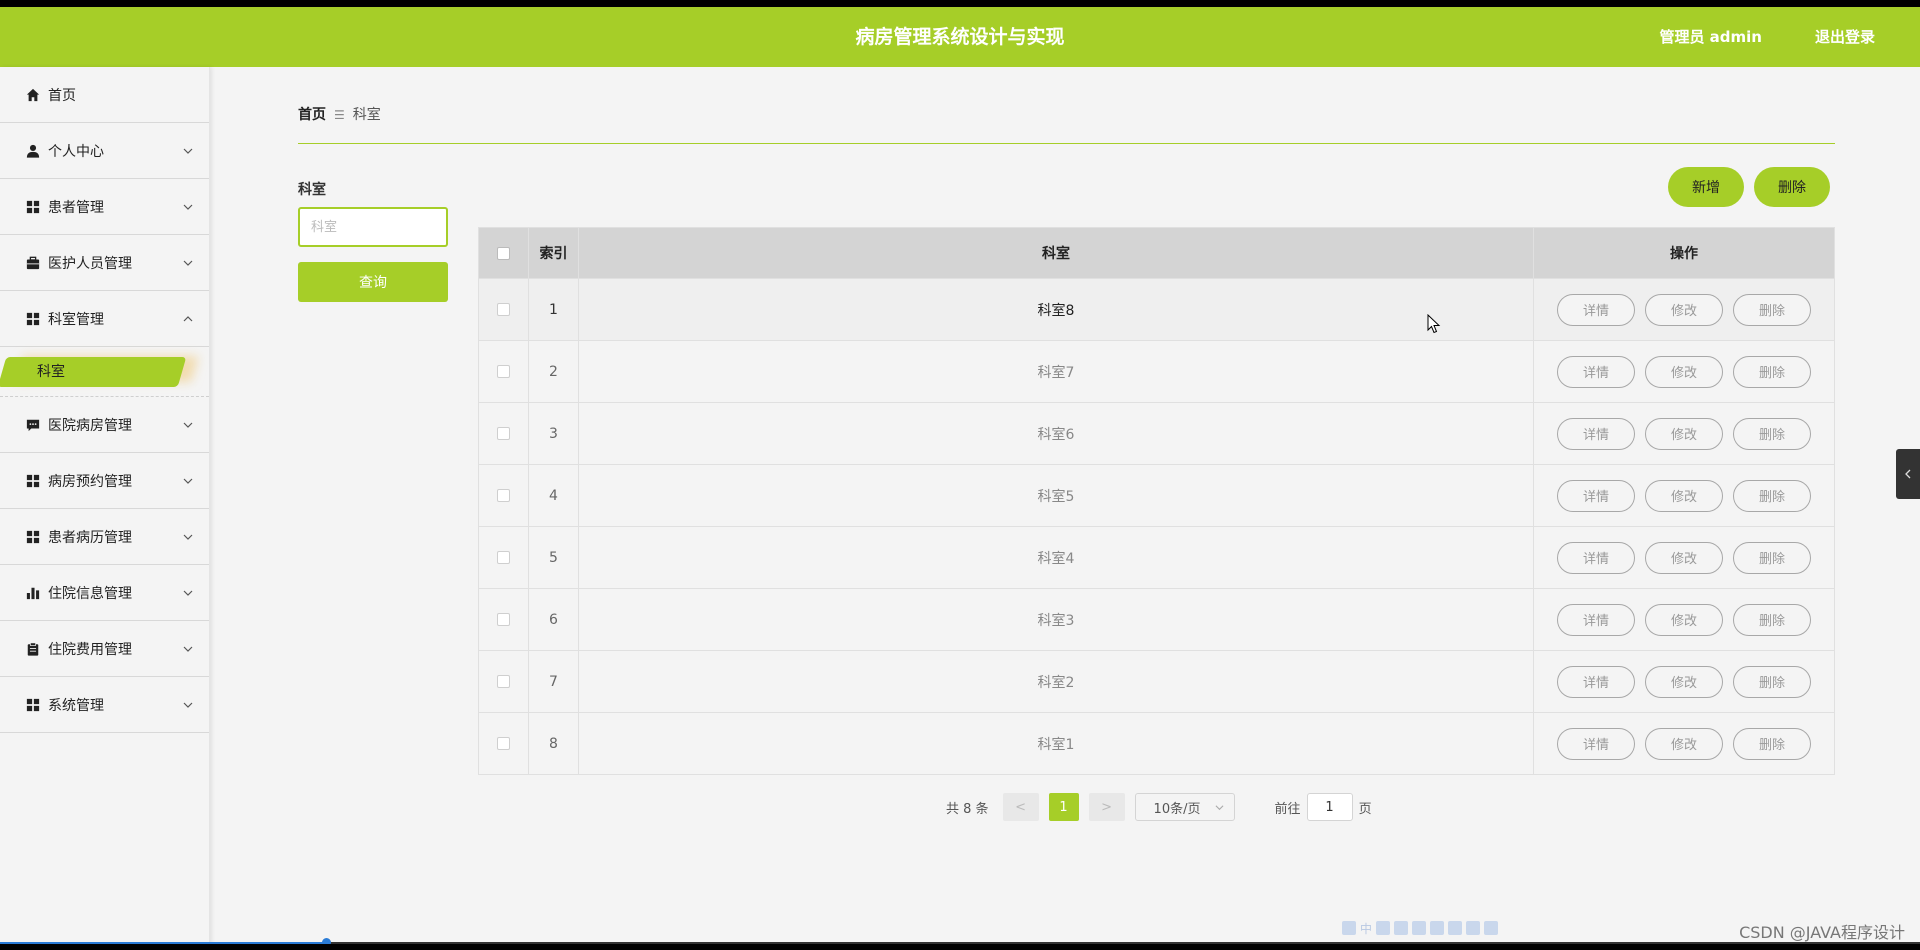  What do you see at coordinates (1056, 371) in the screenshot?
I see `row-department-name: 科室7` at bounding box center [1056, 371].